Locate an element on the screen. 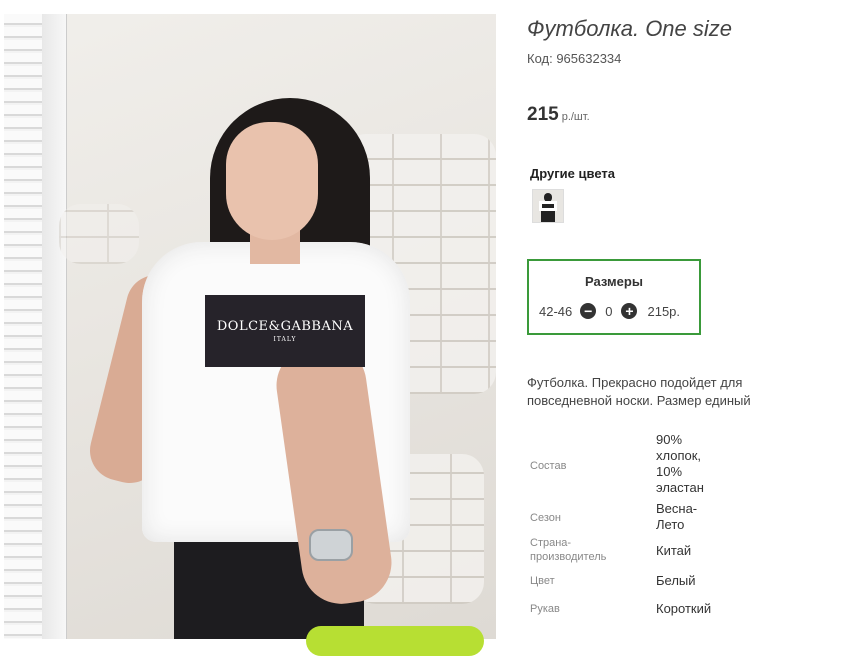 Image resolution: width=844 pixels, height=656 pixels. spec-key: Страна-производитель is located at coordinates (568, 550).